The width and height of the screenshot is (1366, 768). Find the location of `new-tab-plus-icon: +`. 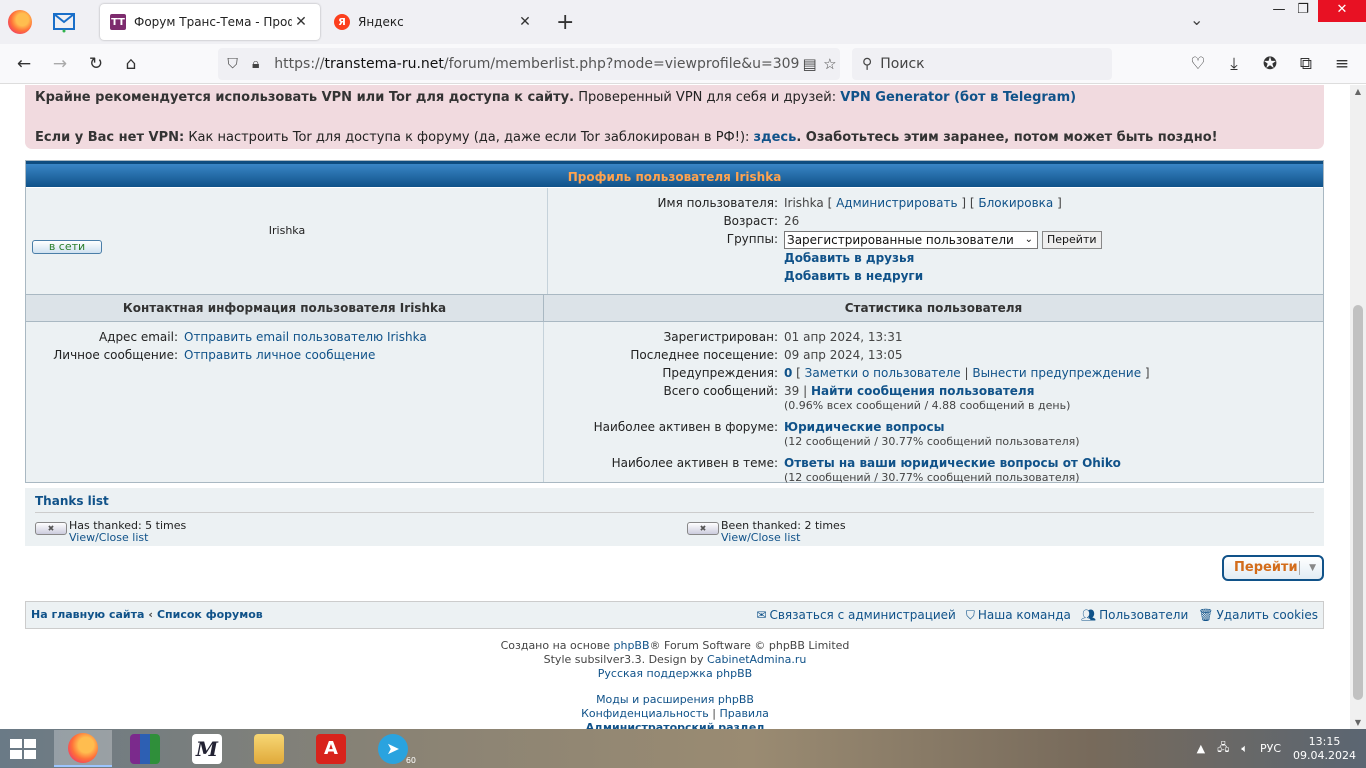

new-tab-plus-icon: + is located at coordinates (565, 22).